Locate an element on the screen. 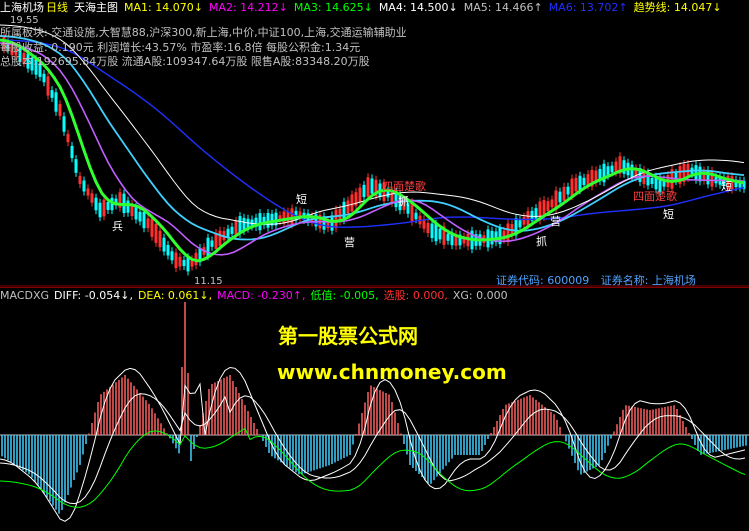 Image resolution: width=749 pixels, height=531 pixels. ma3-readout: MA3: 14.625↓ is located at coordinates (333, 7).